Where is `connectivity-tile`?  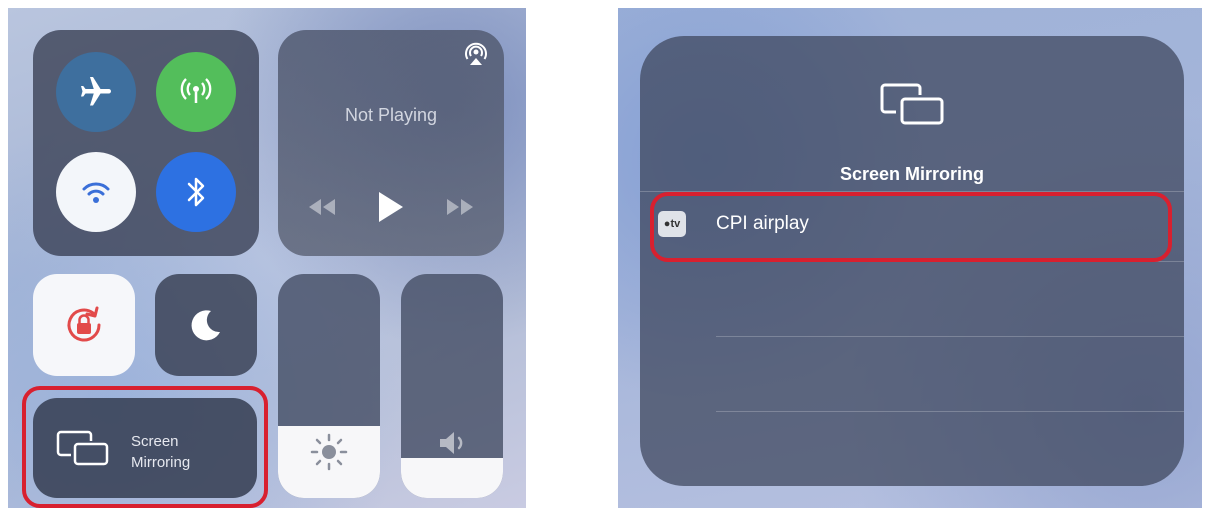
connectivity-tile is located at coordinates (146, 143).